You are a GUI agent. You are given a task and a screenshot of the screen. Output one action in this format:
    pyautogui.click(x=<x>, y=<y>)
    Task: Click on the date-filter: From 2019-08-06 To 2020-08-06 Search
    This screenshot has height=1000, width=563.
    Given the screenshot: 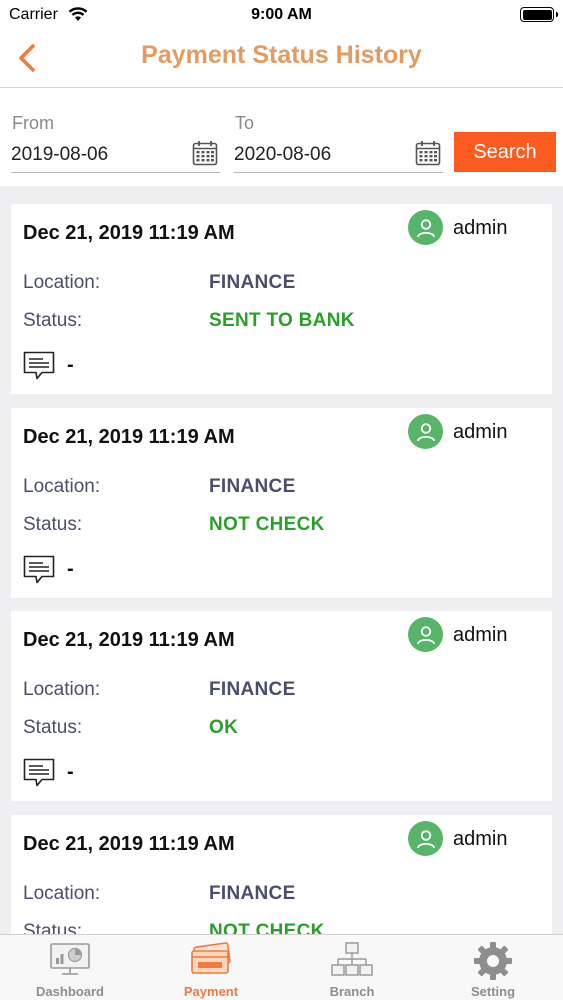 What is the action you would take?
    pyautogui.click(x=281, y=137)
    